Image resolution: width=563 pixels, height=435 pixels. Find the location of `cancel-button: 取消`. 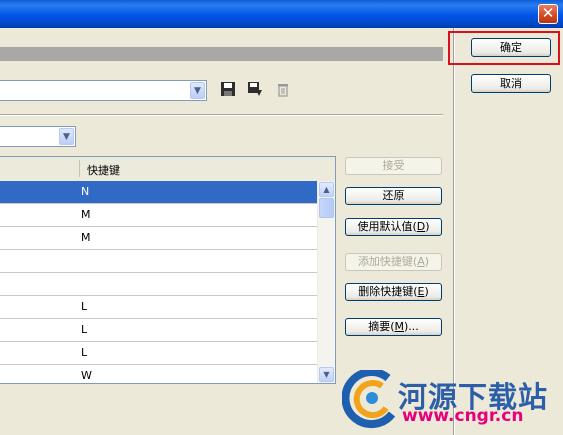

cancel-button: 取消 is located at coordinates (511, 83).